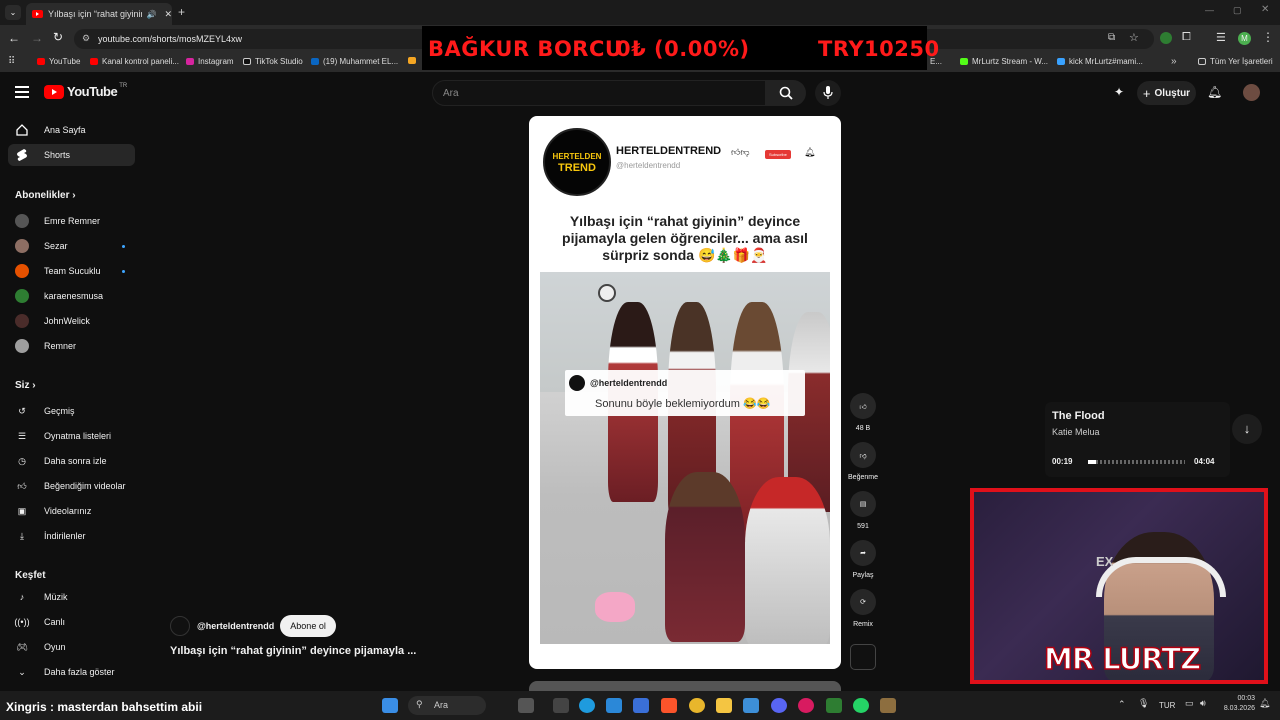 The width and height of the screenshot is (1280, 720). What do you see at coordinates (863, 657) in the screenshot?
I see `sound-thumbnail` at bounding box center [863, 657].